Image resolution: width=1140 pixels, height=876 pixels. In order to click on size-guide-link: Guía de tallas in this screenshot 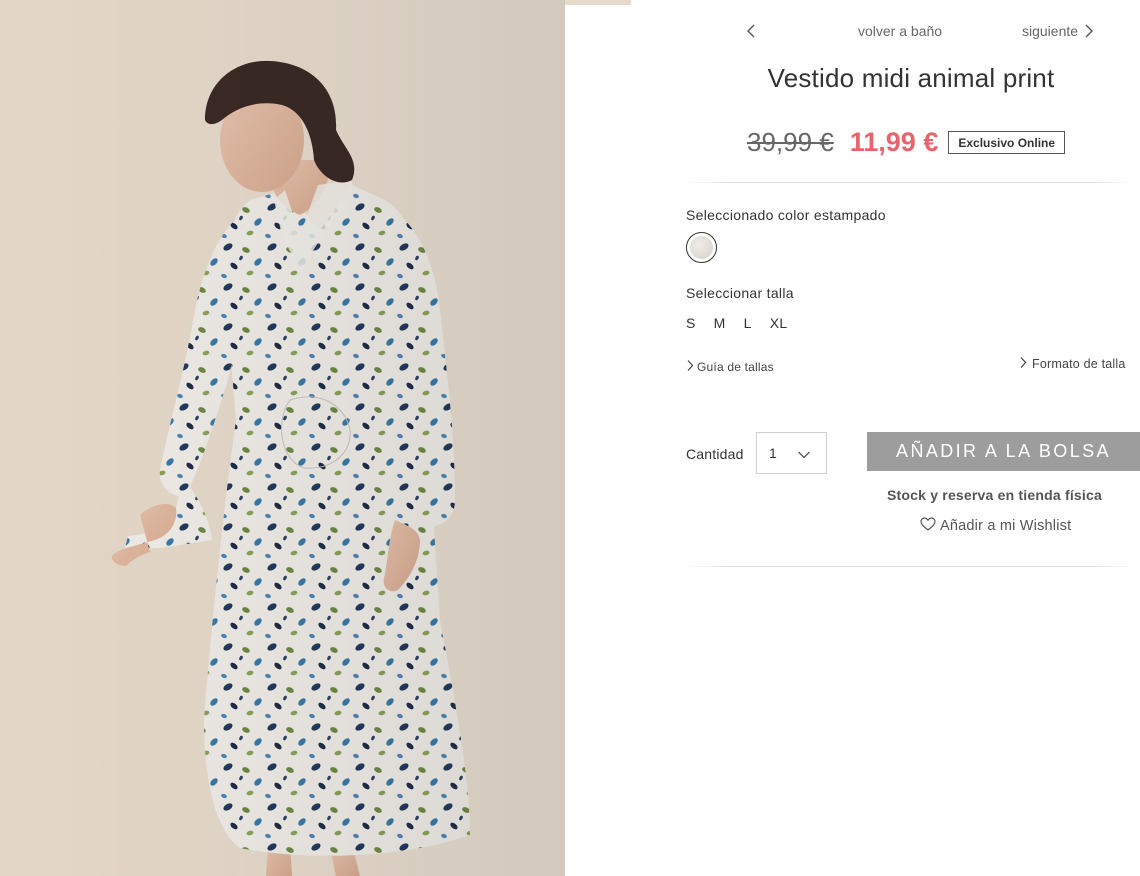, I will do `click(730, 367)`.